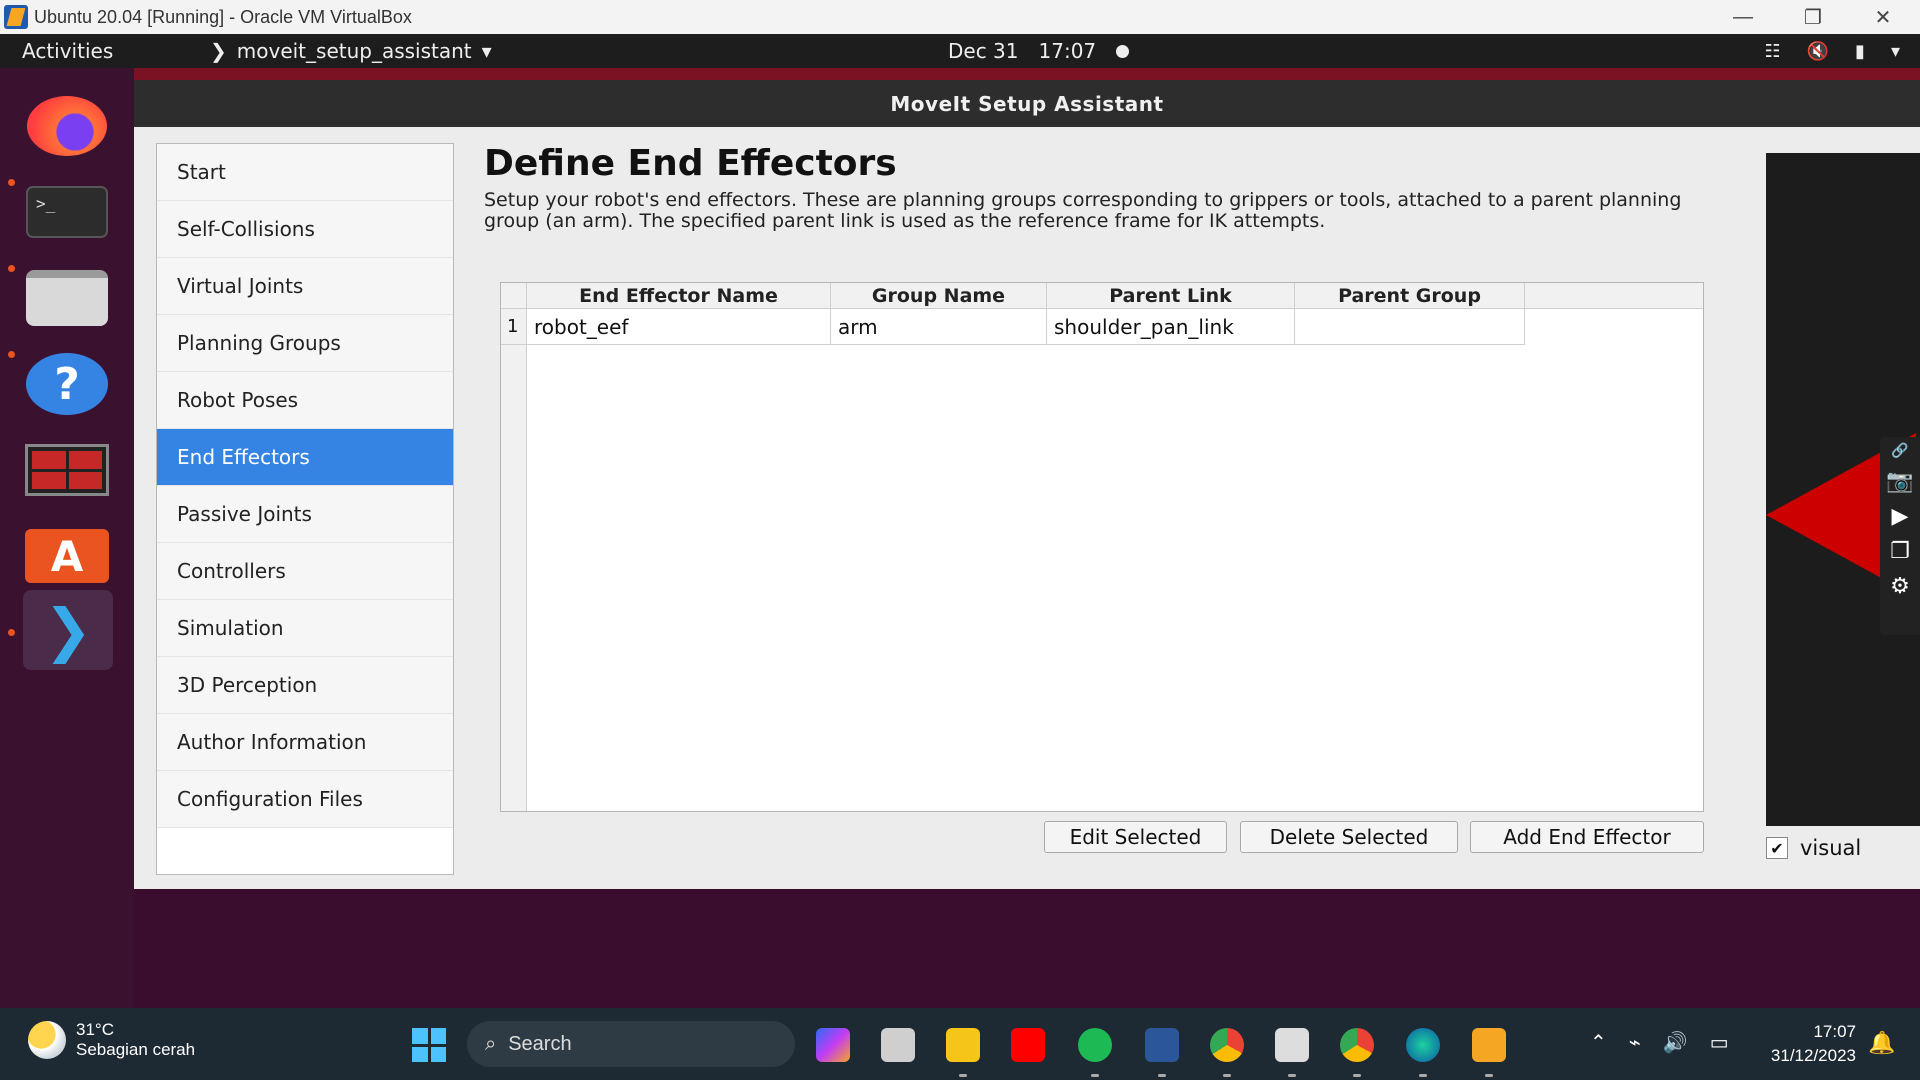 The width and height of the screenshot is (1920, 1080). I want to click on app-menu: ❯ moveit_setup_assistant ▾, so click(351, 51).